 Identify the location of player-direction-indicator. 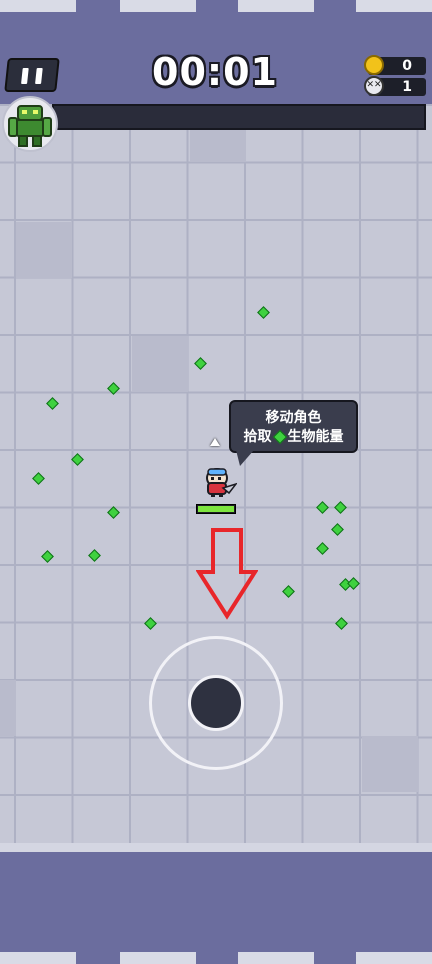
(215, 442).